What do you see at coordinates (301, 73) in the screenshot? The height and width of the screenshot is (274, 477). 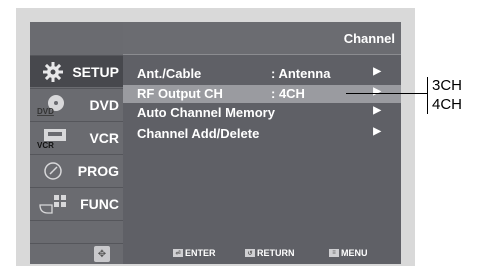 I see `menu-item-value: : Antenna` at bounding box center [301, 73].